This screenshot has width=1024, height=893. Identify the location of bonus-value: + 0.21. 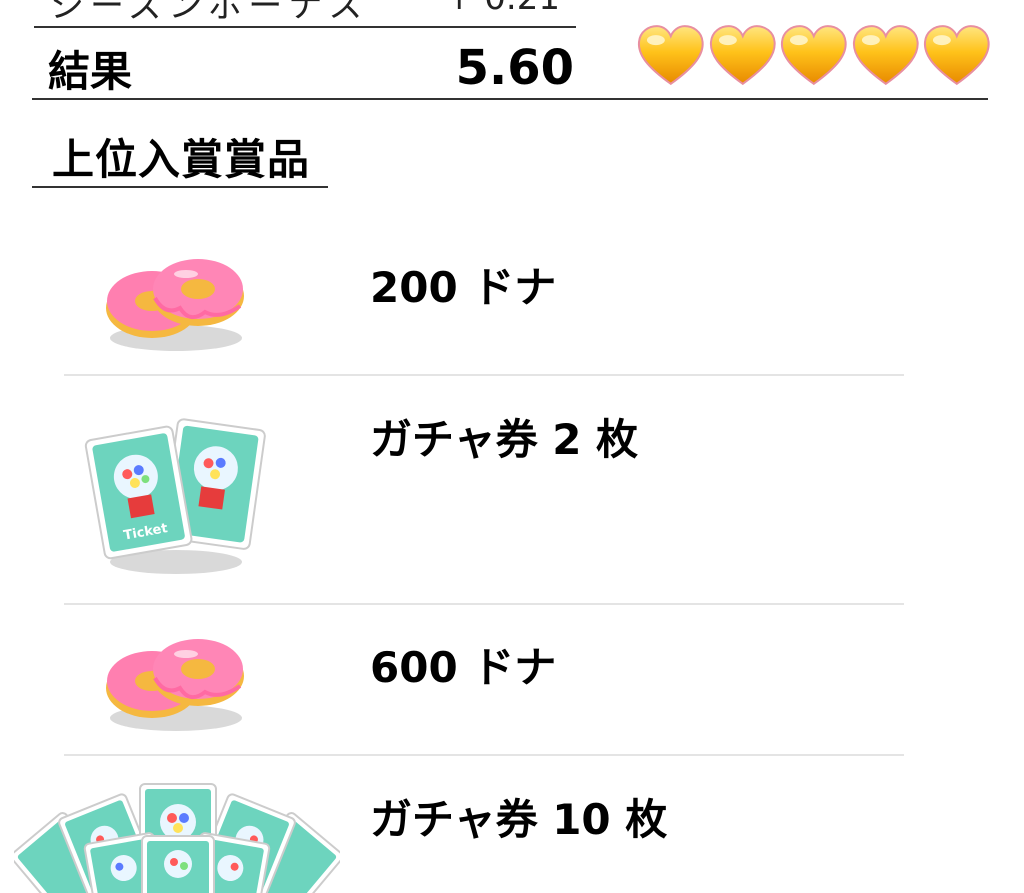
(502, 9).